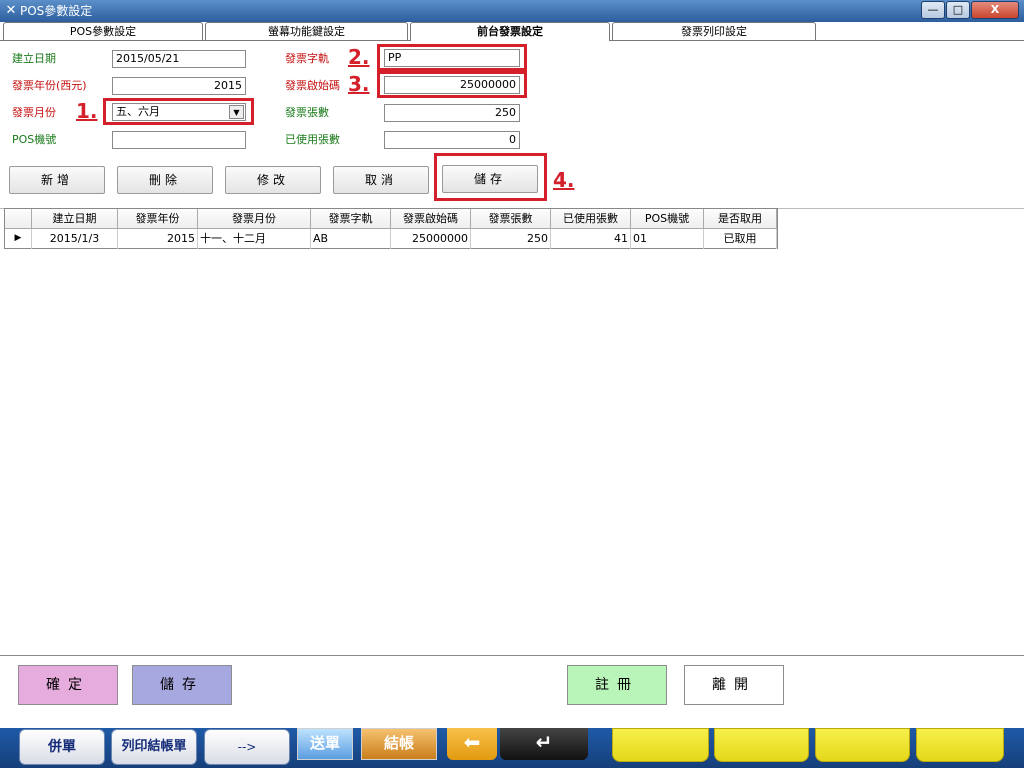  I want to click on table-cell: 41, so click(591, 239).